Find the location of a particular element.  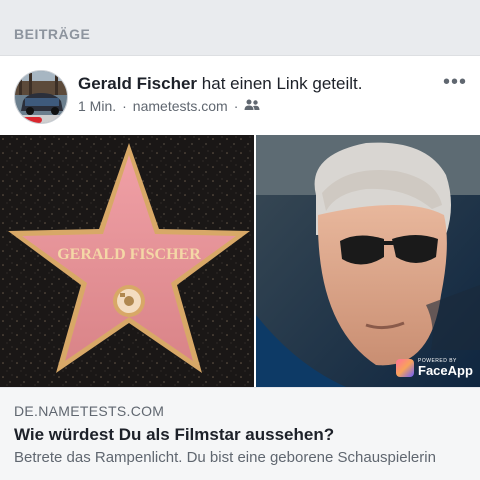

avatar-image is located at coordinates (41, 97).